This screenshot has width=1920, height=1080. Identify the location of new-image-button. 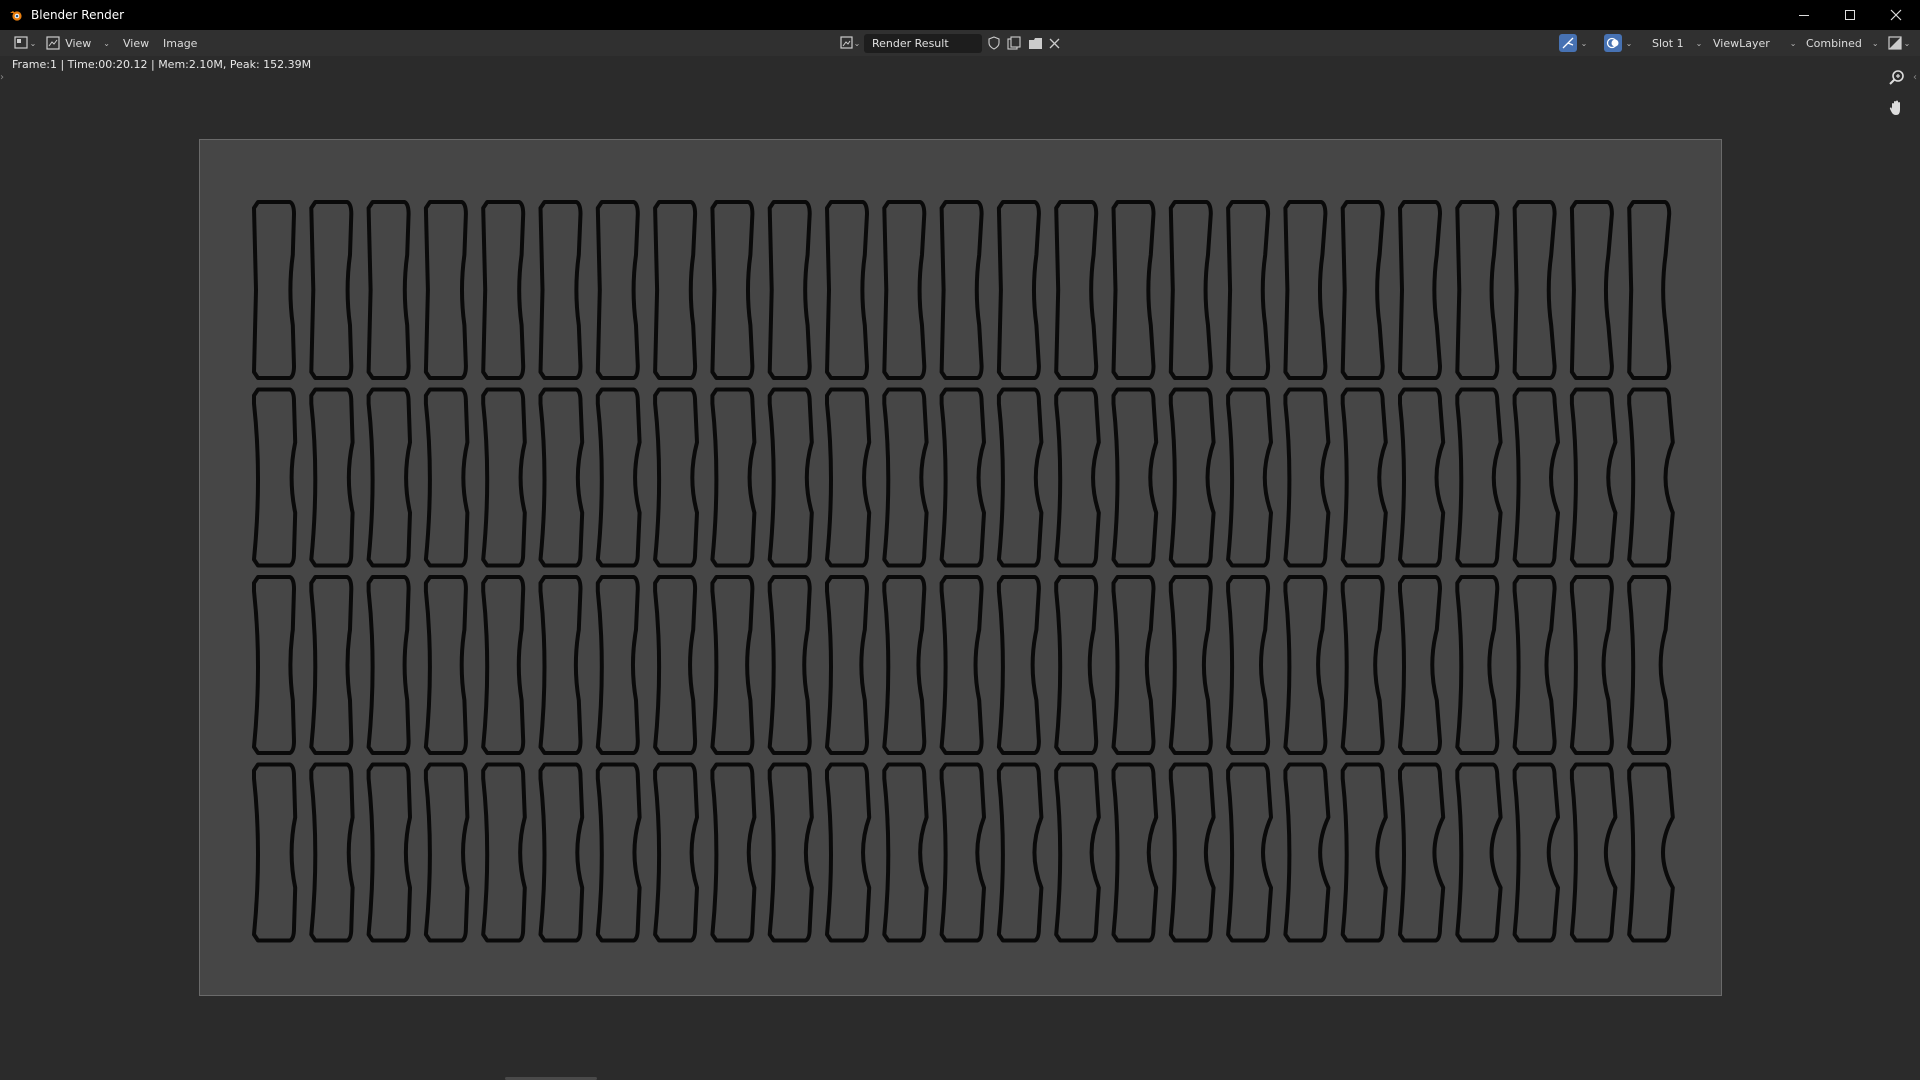
(1014, 43).